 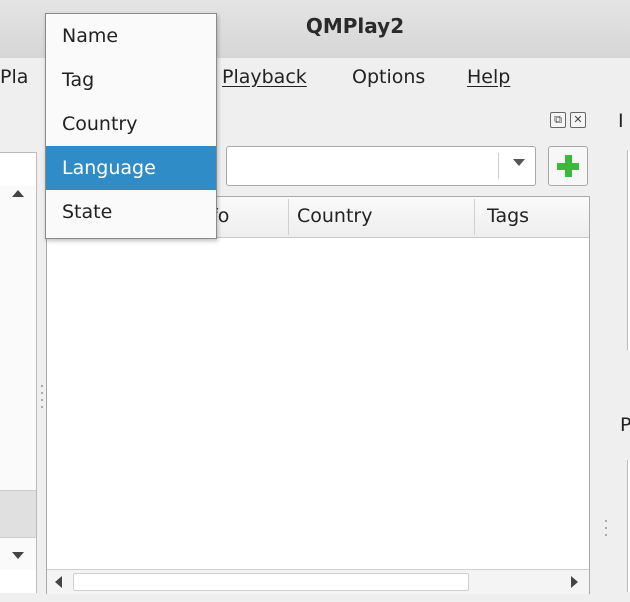 What do you see at coordinates (381, 166) in the screenshot?
I see `search-combo` at bounding box center [381, 166].